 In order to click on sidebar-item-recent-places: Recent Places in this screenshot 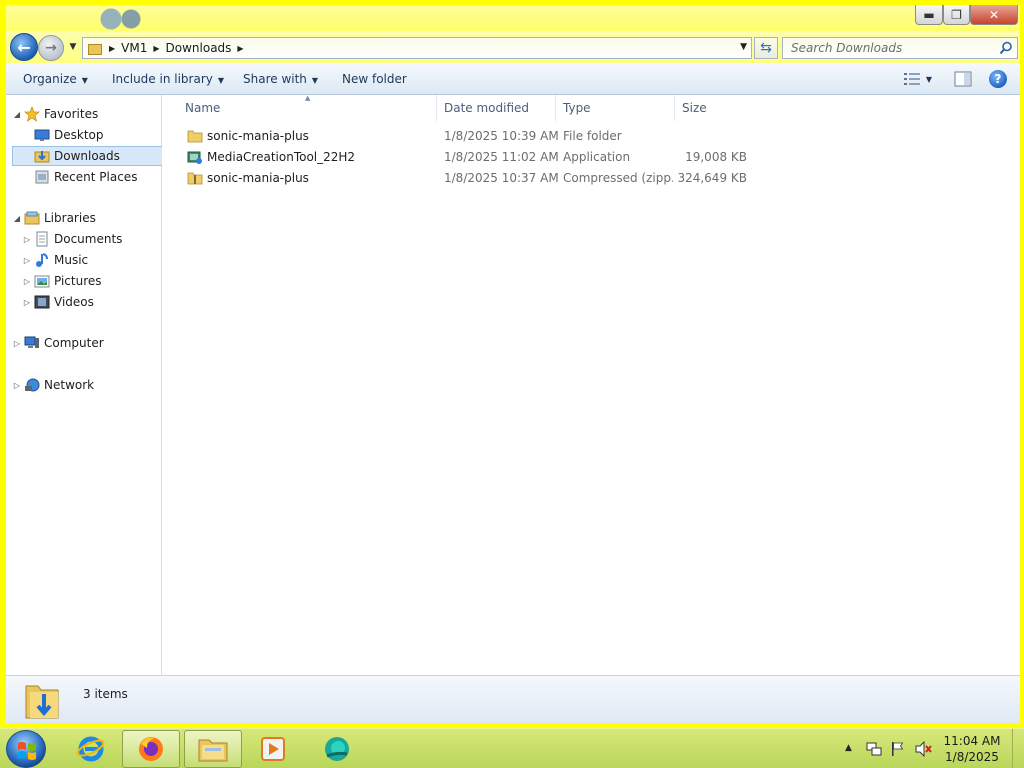, I will do `click(92, 177)`.